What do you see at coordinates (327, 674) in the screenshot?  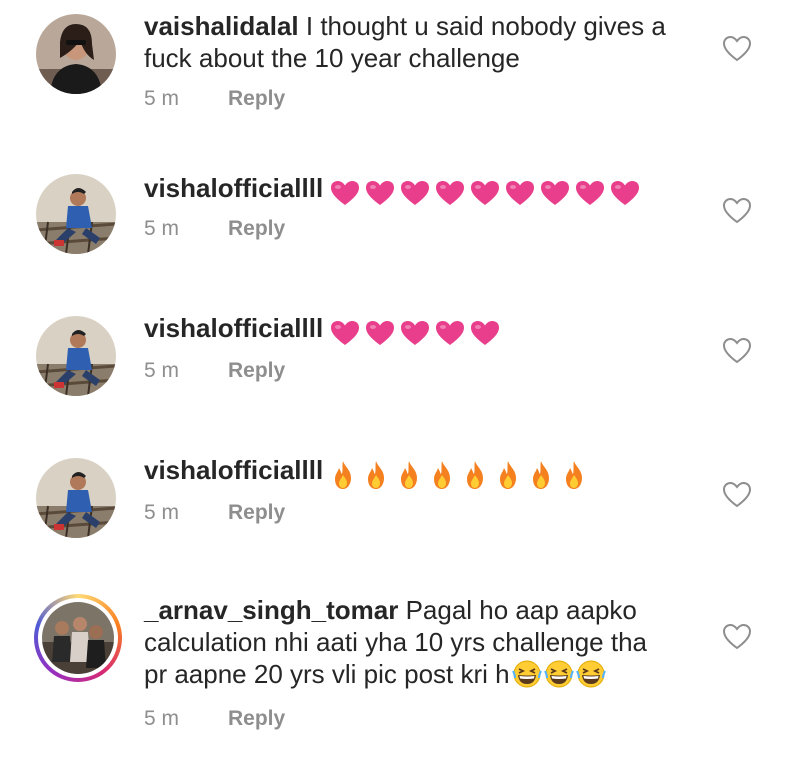 I see `comment-body: pr aapne 20 yrs vli pic post kri h` at bounding box center [327, 674].